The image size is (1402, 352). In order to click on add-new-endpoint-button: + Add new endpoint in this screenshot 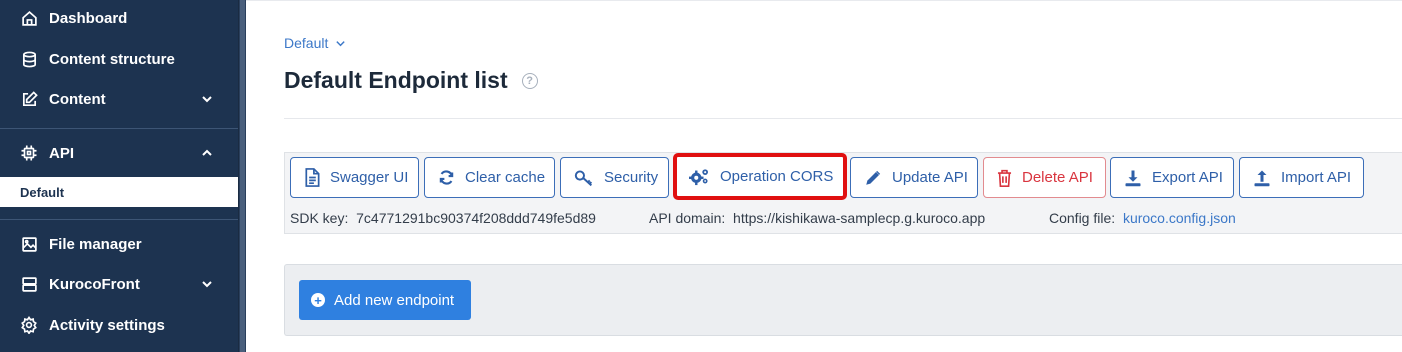, I will do `click(385, 300)`.